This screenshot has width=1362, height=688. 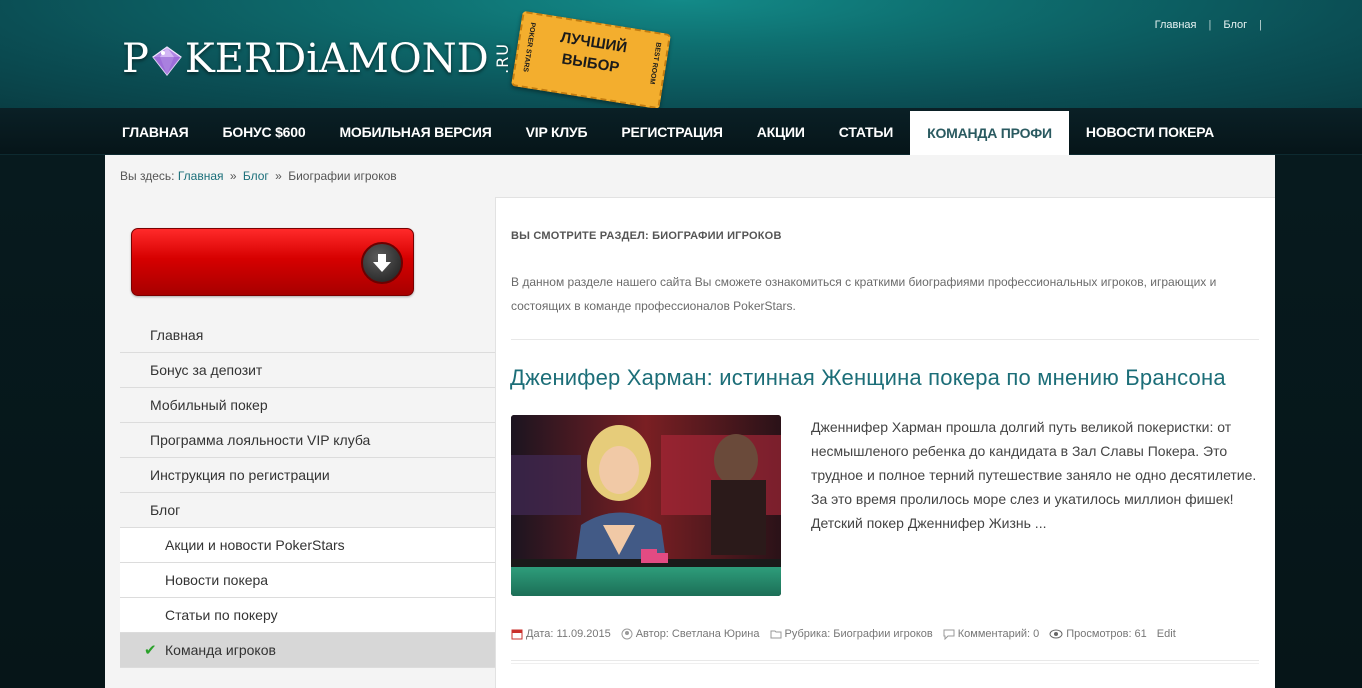 I want to click on sidebar-item-registration-guide: Инструкция по регистрации, so click(x=307, y=475).